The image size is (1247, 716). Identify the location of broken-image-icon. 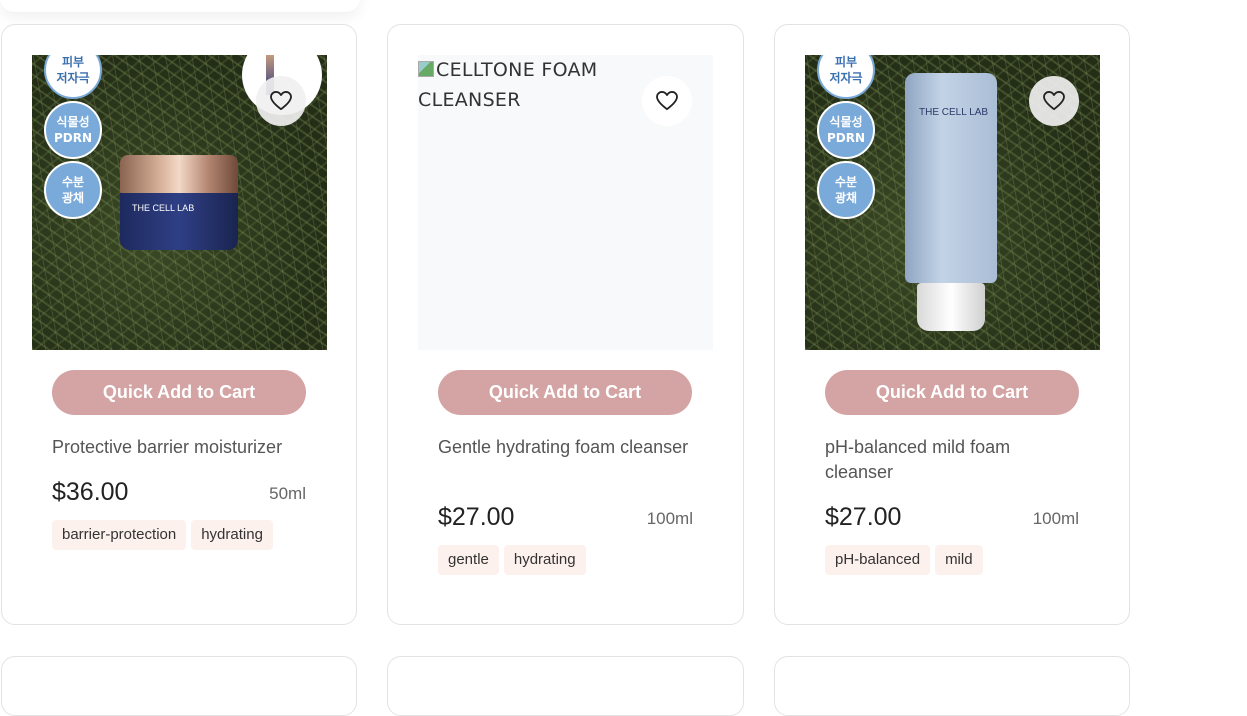
(426, 69).